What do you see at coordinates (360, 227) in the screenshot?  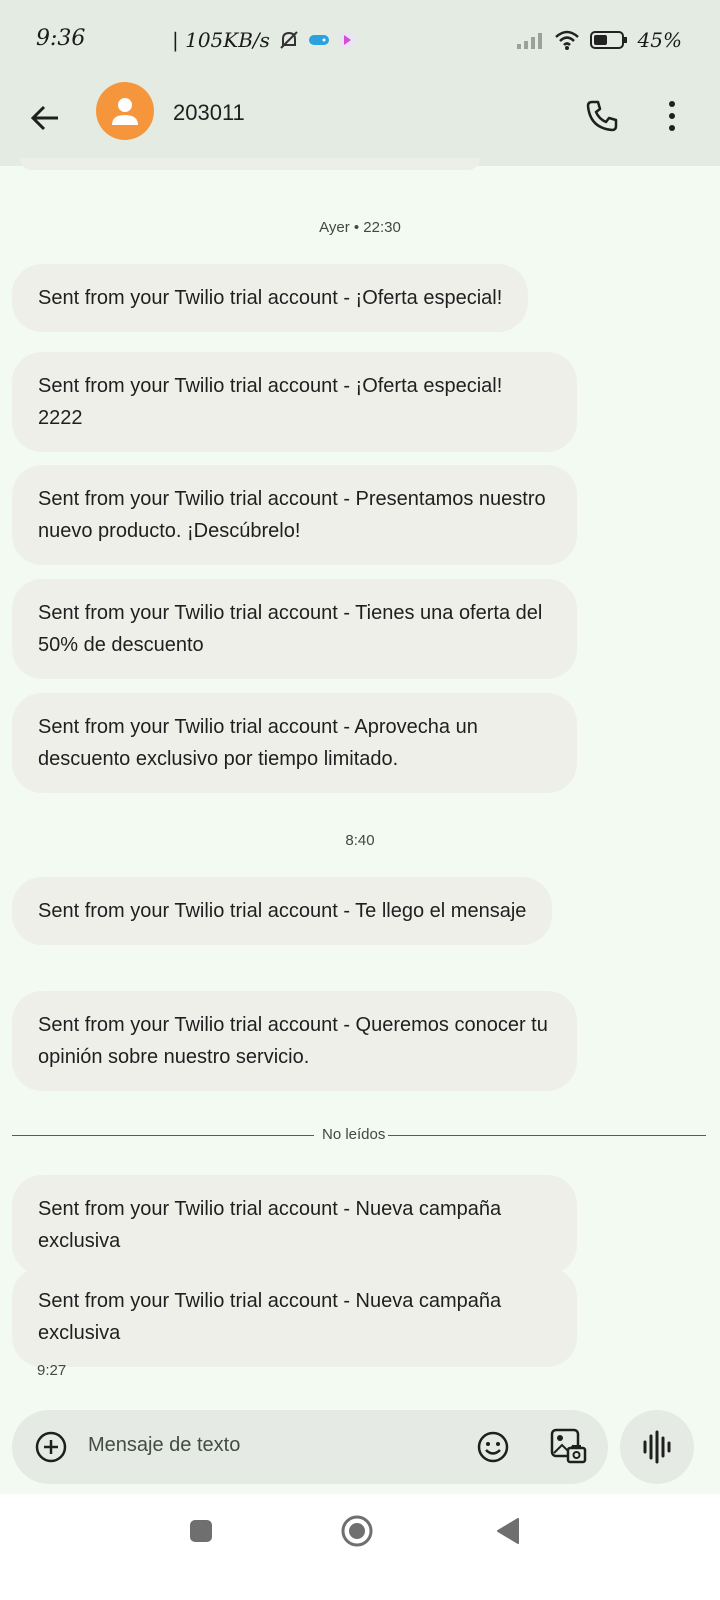 I see `date-timestamp: Ayer • 22:30` at bounding box center [360, 227].